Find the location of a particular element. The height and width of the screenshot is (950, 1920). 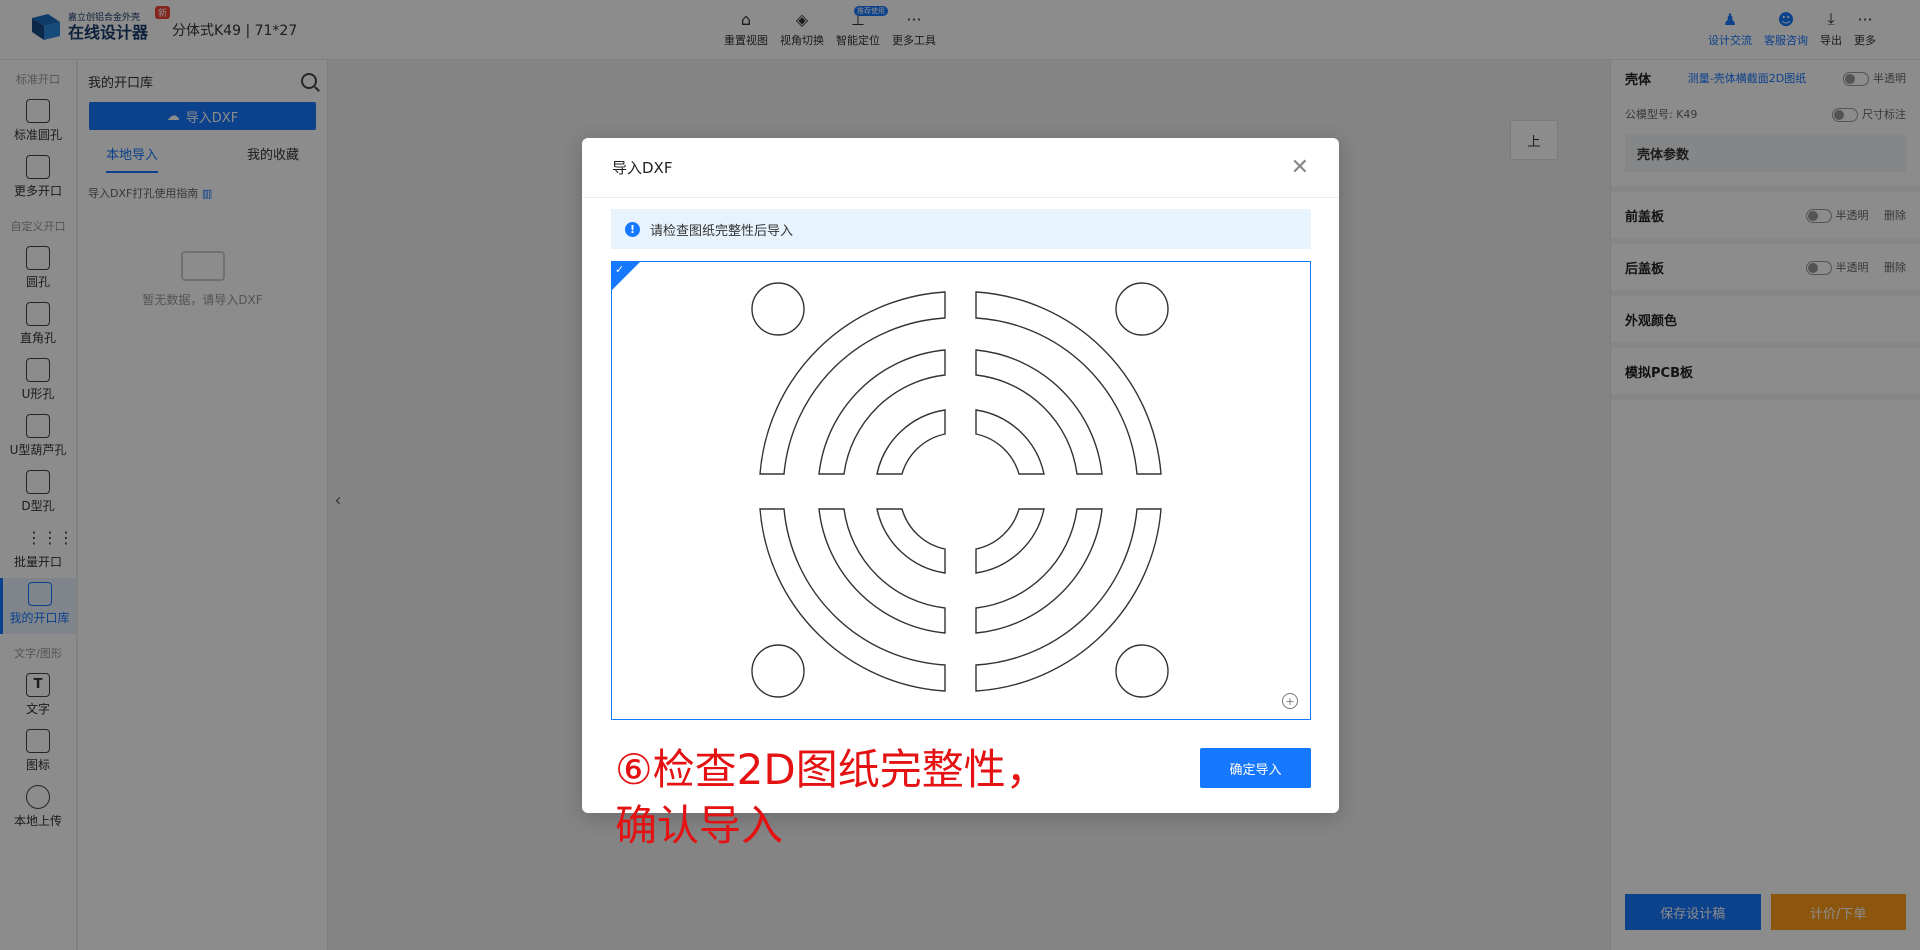

notice-text: 请检查图纸完整性后导入 is located at coordinates (722, 231).